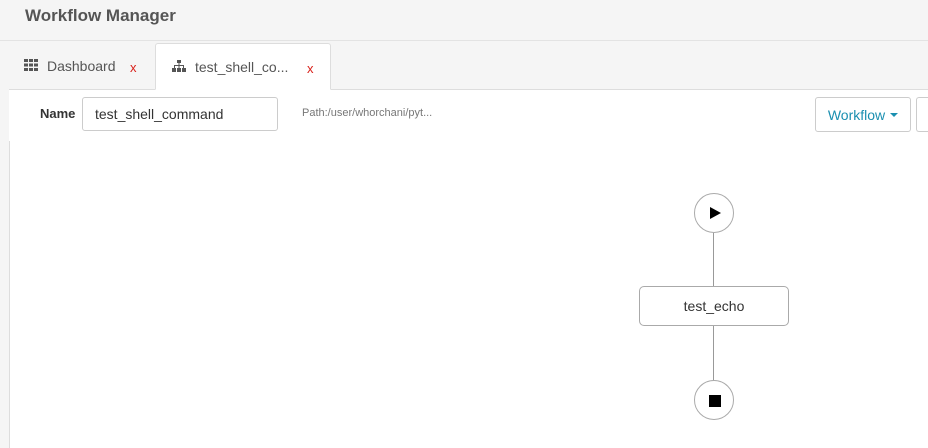 The width and height of the screenshot is (928, 448). What do you see at coordinates (179, 67) in the screenshot?
I see `sitemap-icon` at bounding box center [179, 67].